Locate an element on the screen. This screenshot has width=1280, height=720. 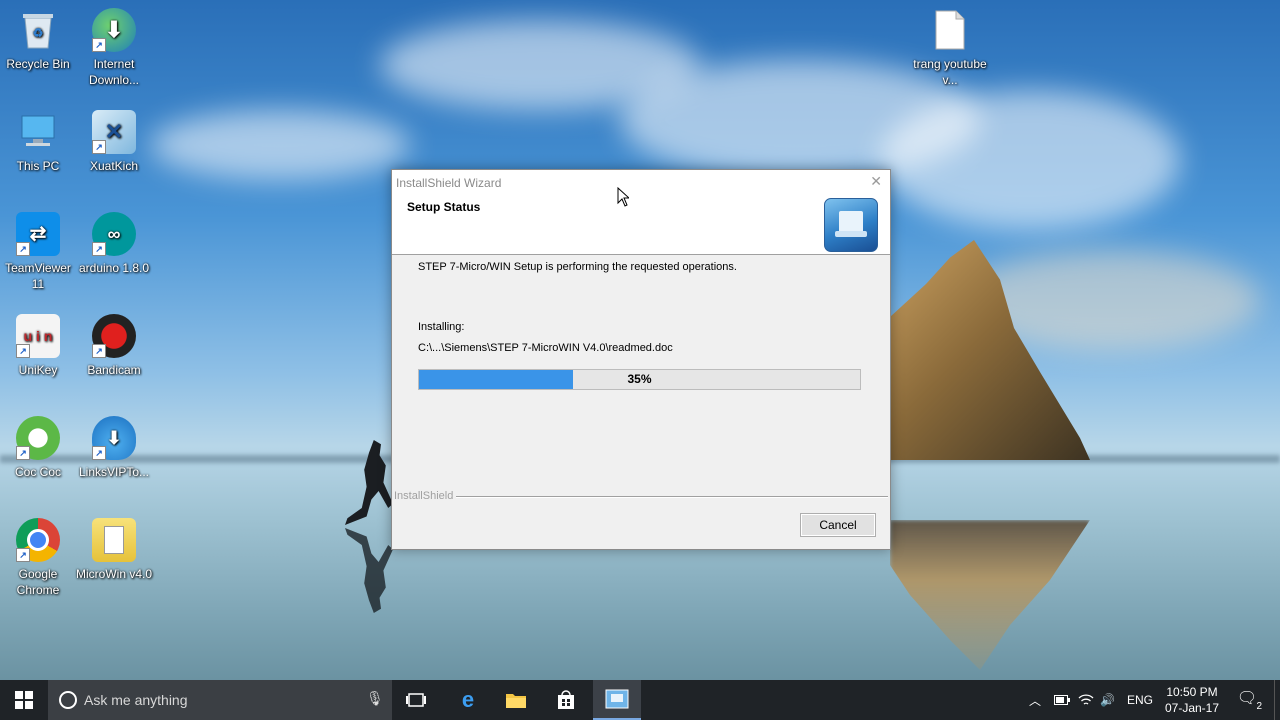
folder-icon is located at coordinates (516, 701).